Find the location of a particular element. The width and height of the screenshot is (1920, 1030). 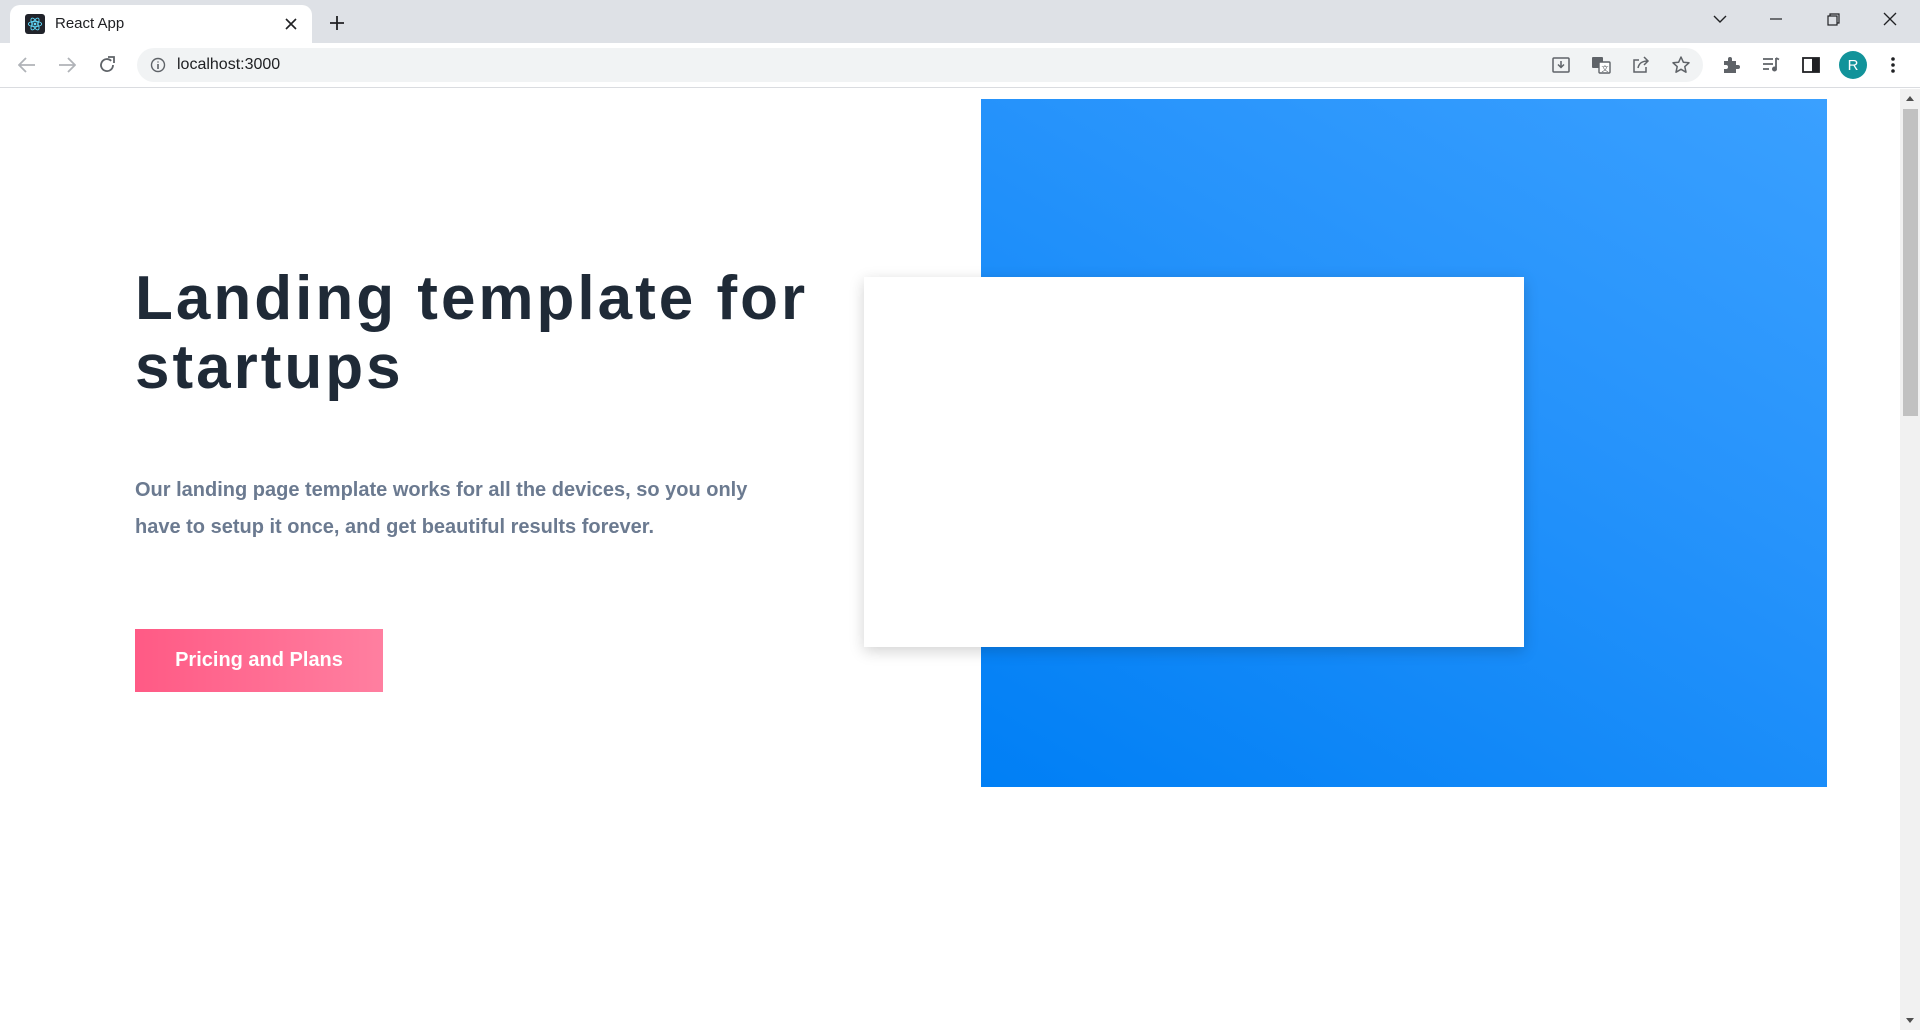

browser-tab: React App is located at coordinates (161, 24).